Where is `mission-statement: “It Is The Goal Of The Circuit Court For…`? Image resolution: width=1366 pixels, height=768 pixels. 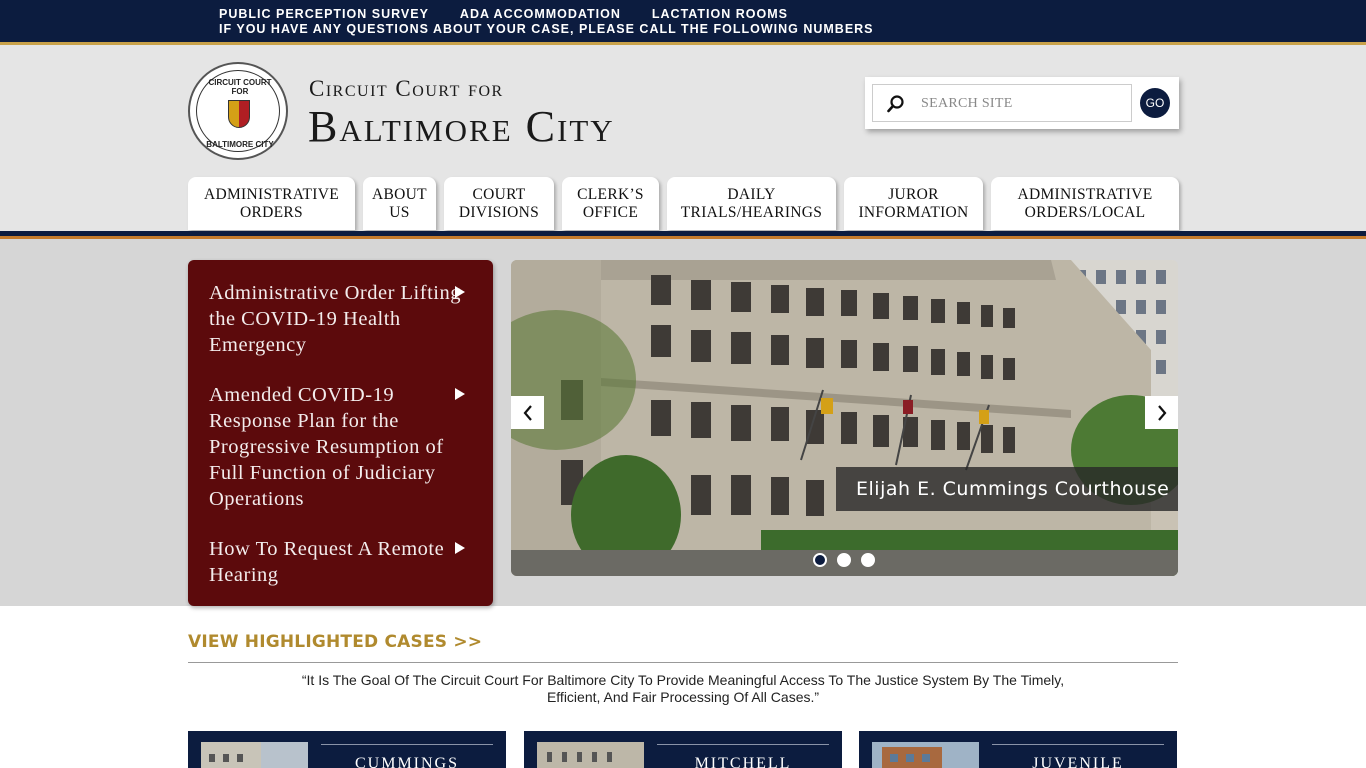 mission-statement: “It Is The Goal Of The Circuit Court For… is located at coordinates (683, 688).